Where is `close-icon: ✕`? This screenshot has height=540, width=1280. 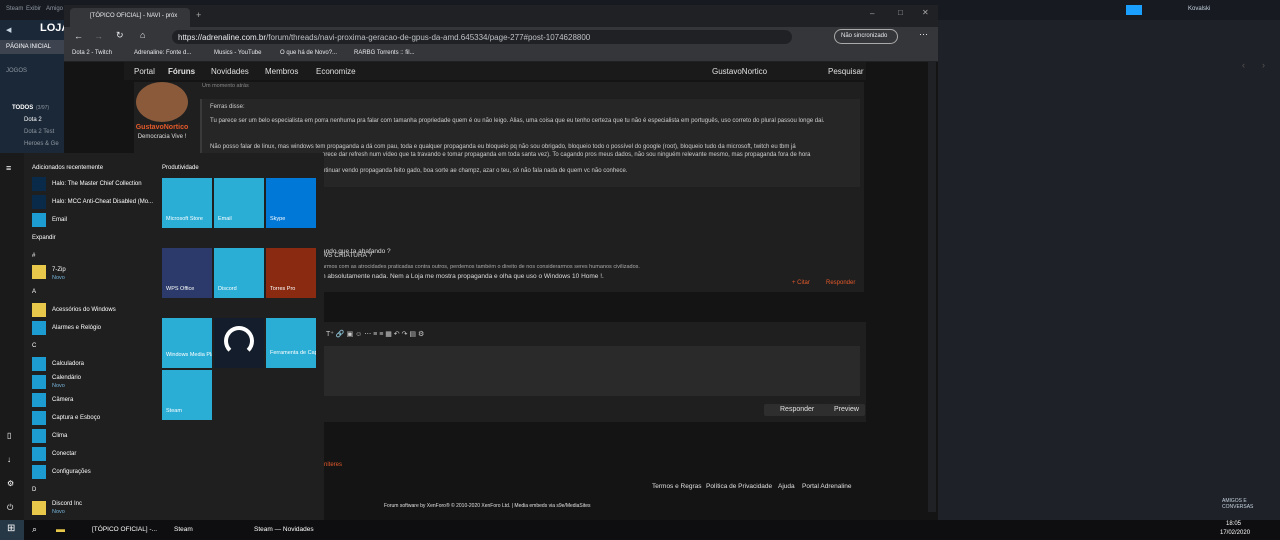 close-icon: ✕ is located at coordinates (925, 12).